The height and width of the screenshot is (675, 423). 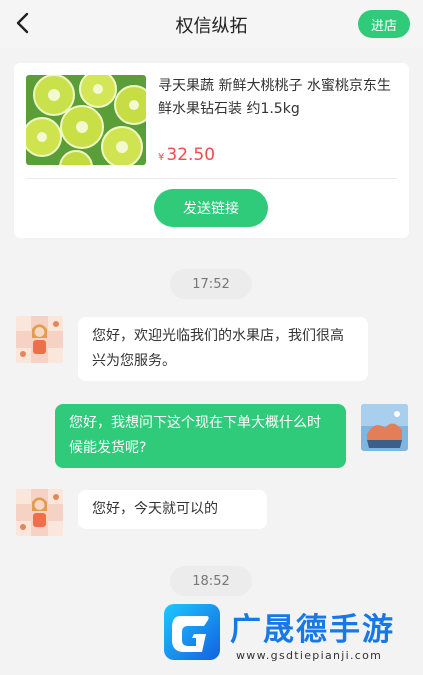 What do you see at coordinates (211, 284) in the screenshot?
I see `timestamp: 17:52` at bounding box center [211, 284].